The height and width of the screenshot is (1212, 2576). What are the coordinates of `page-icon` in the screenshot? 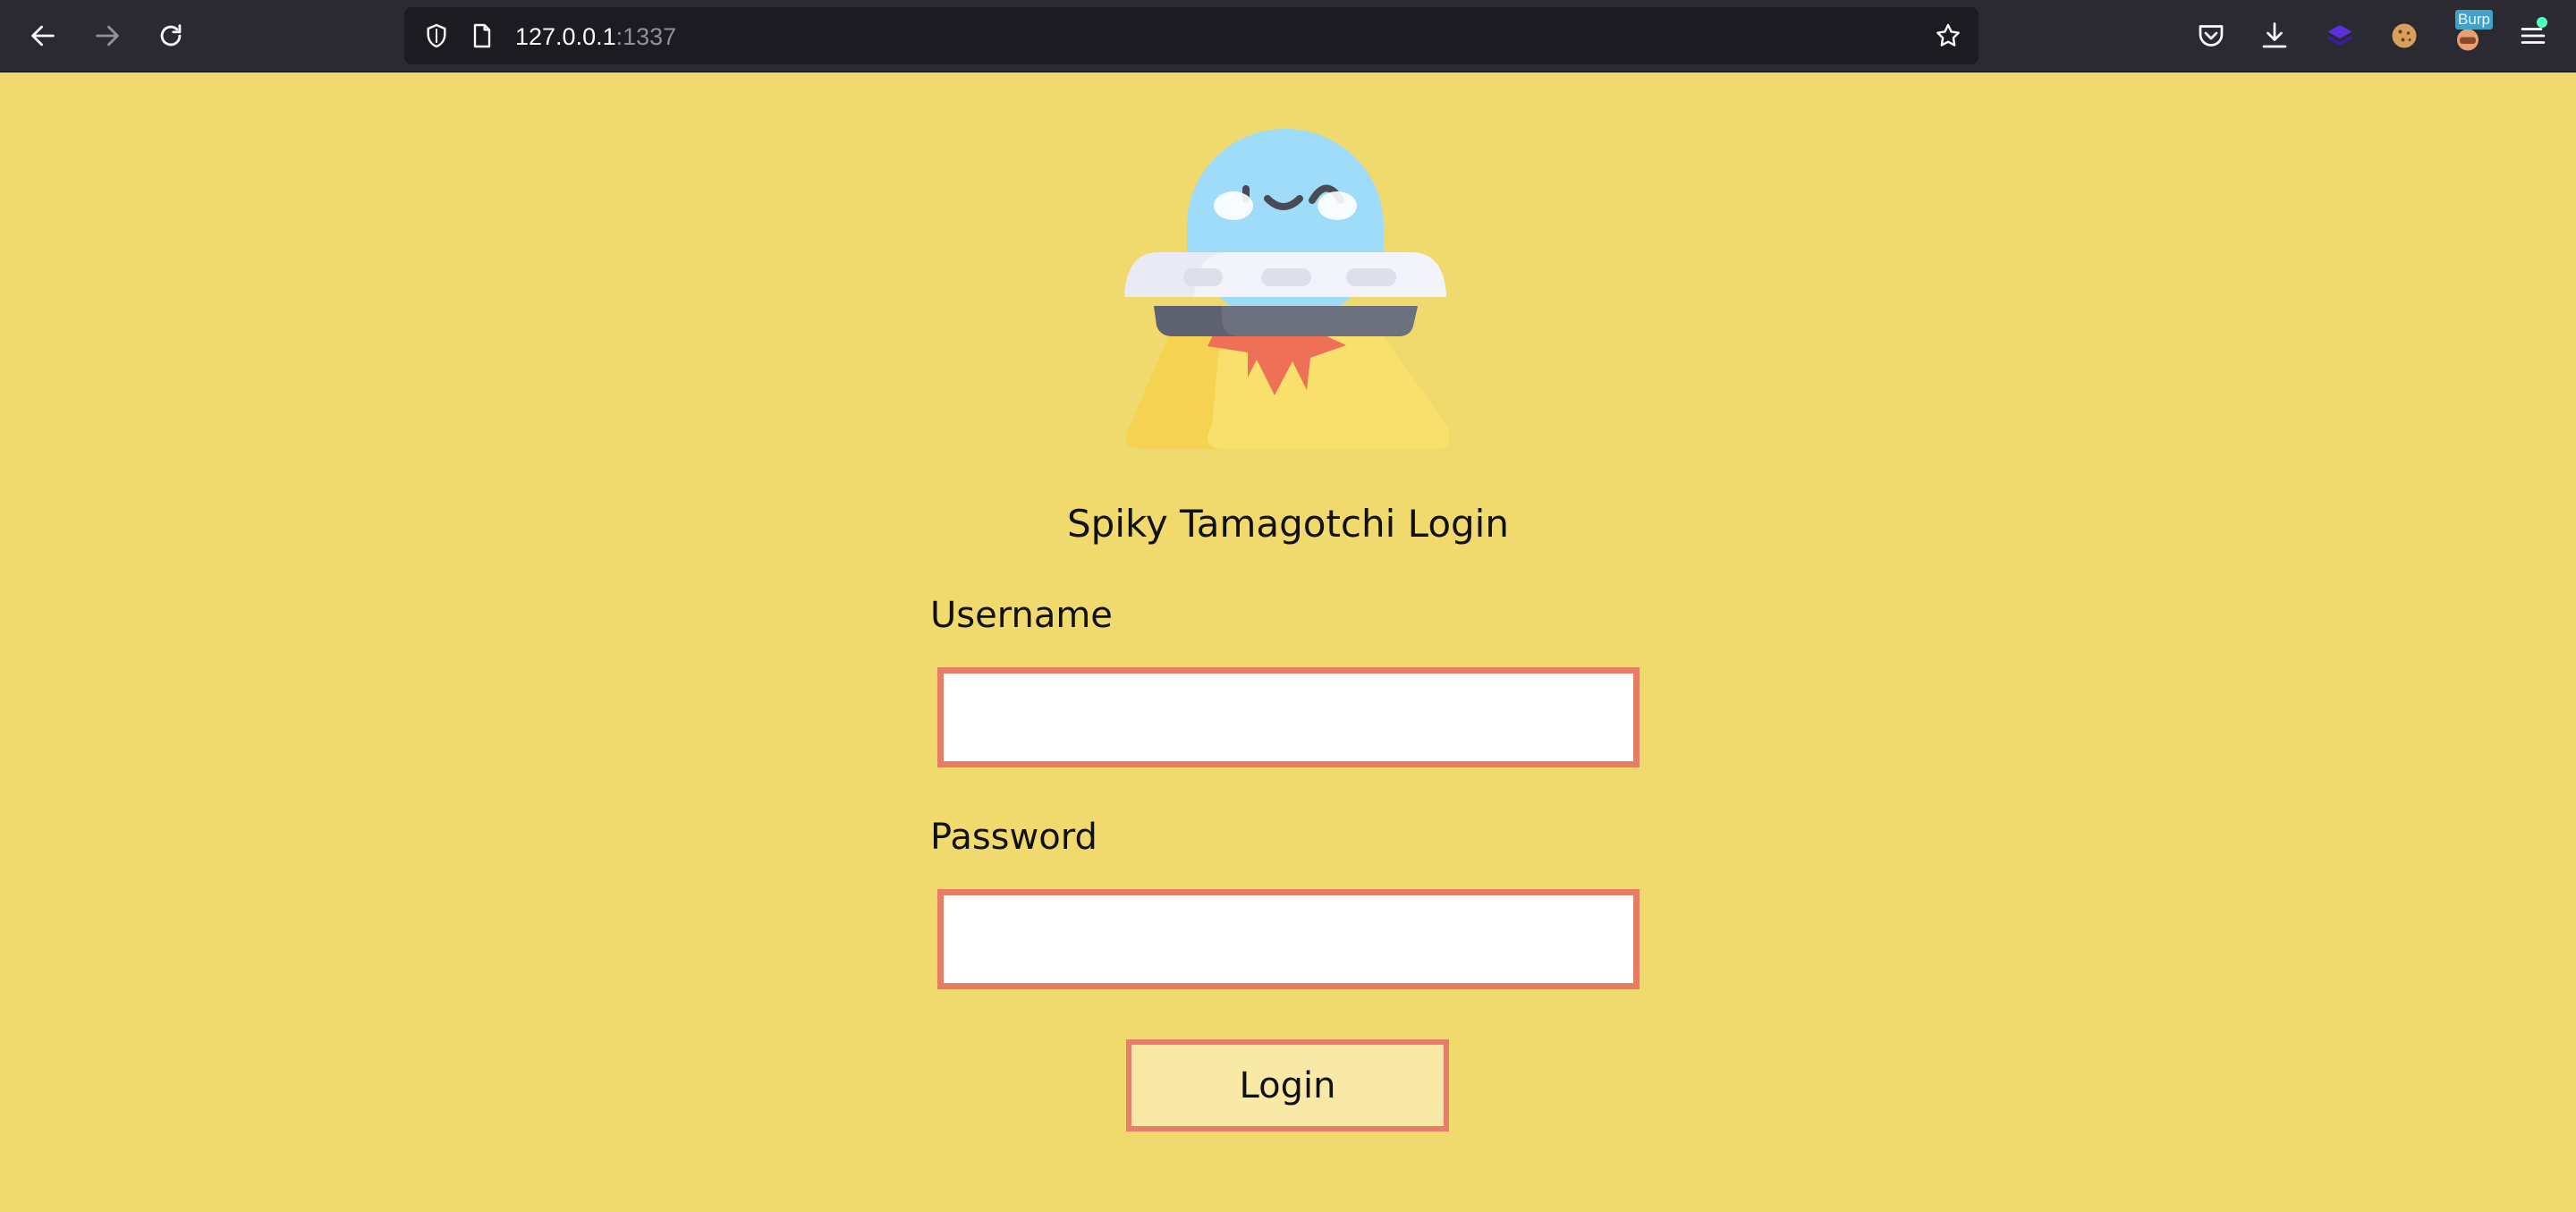 It's located at (482, 36).